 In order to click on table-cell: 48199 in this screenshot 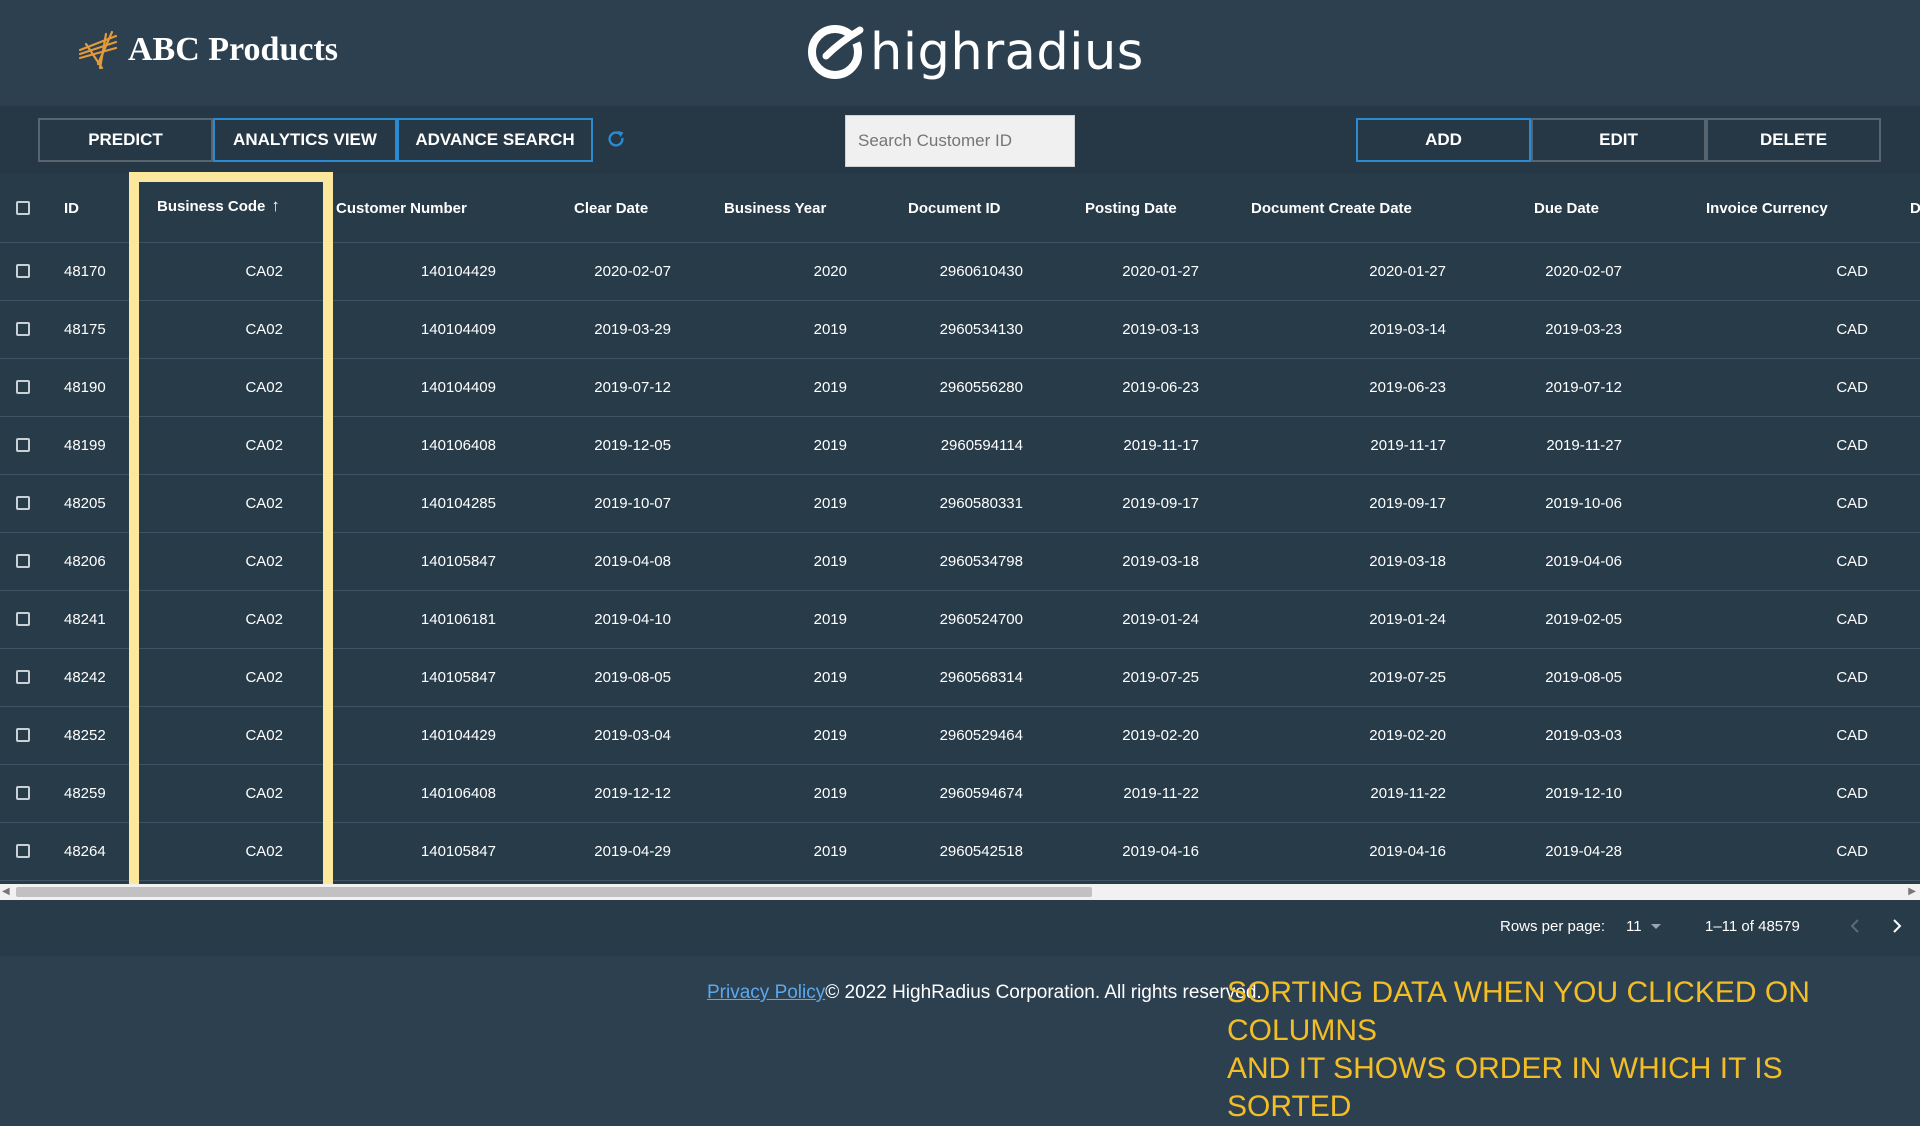, I will do `click(85, 445)`.